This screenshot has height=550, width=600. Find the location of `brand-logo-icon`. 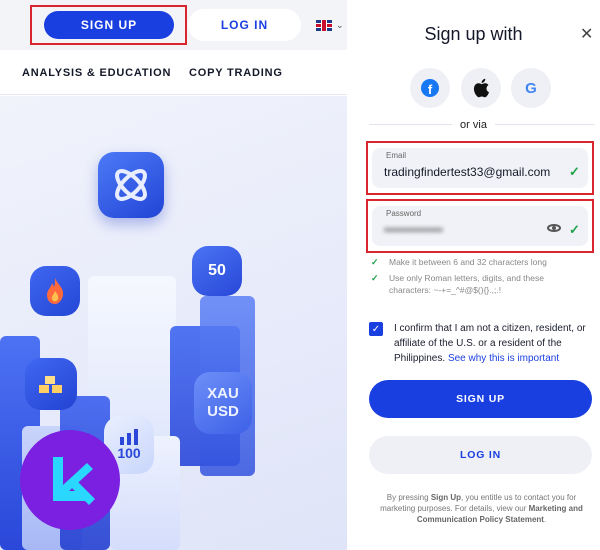

brand-logo-icon is located at coordinates (74, 481).